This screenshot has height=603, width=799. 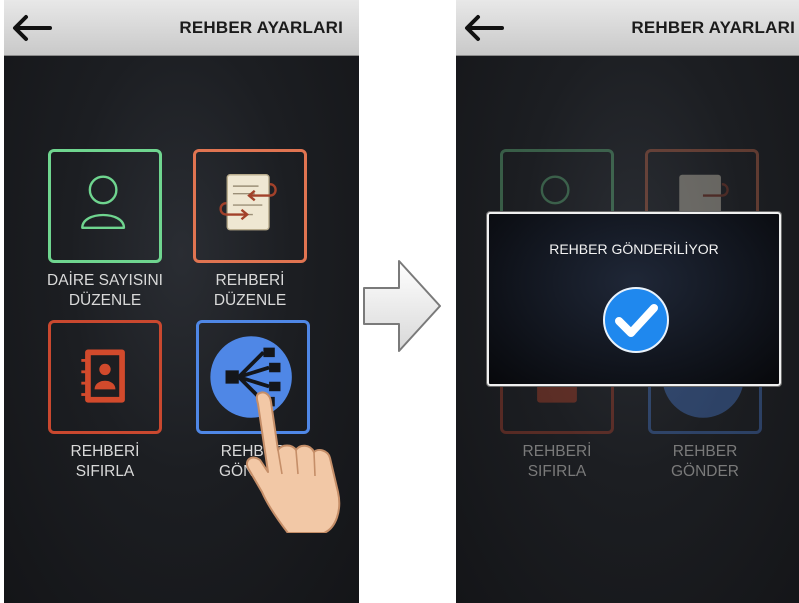 What do you see at coordinates (705, 471) in the screenshot?
I see `tile-label-line2: GÖNDER` at bounding box center [705, 471].